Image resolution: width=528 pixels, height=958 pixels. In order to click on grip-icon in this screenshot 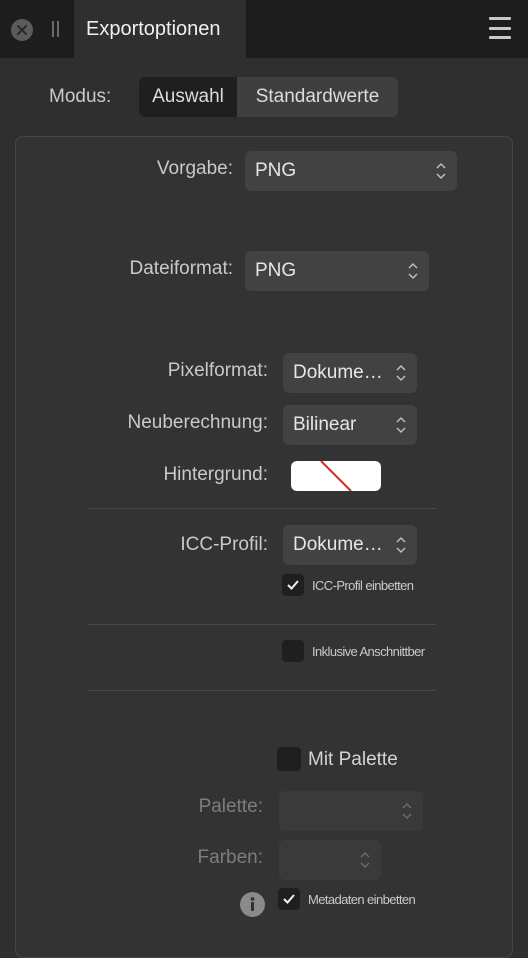, I will do `click(56, 29)`.